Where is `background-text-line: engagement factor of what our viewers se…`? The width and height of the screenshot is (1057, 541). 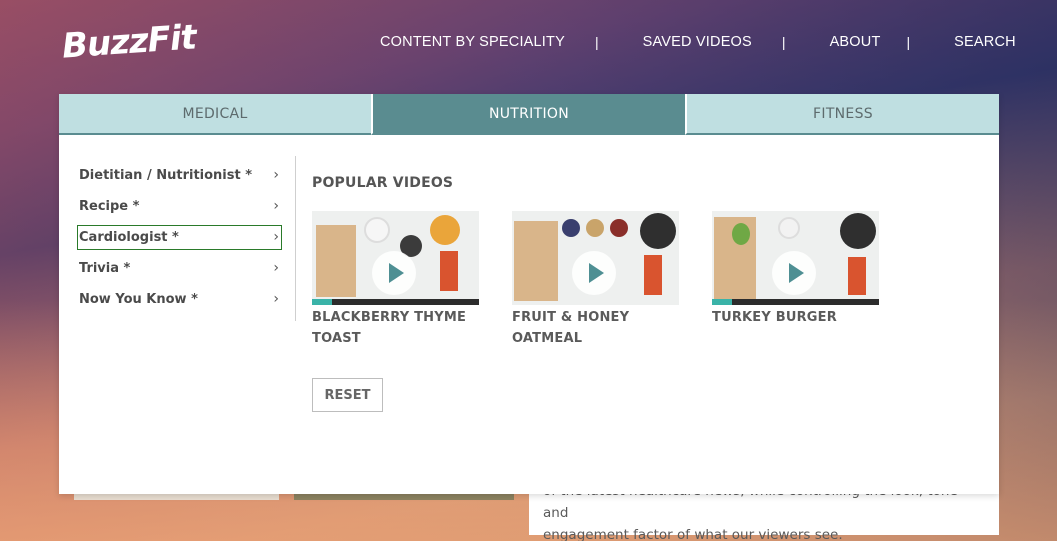 background-text-line: engagement factor of what our viewers se… is located at coordinates (693, 534).